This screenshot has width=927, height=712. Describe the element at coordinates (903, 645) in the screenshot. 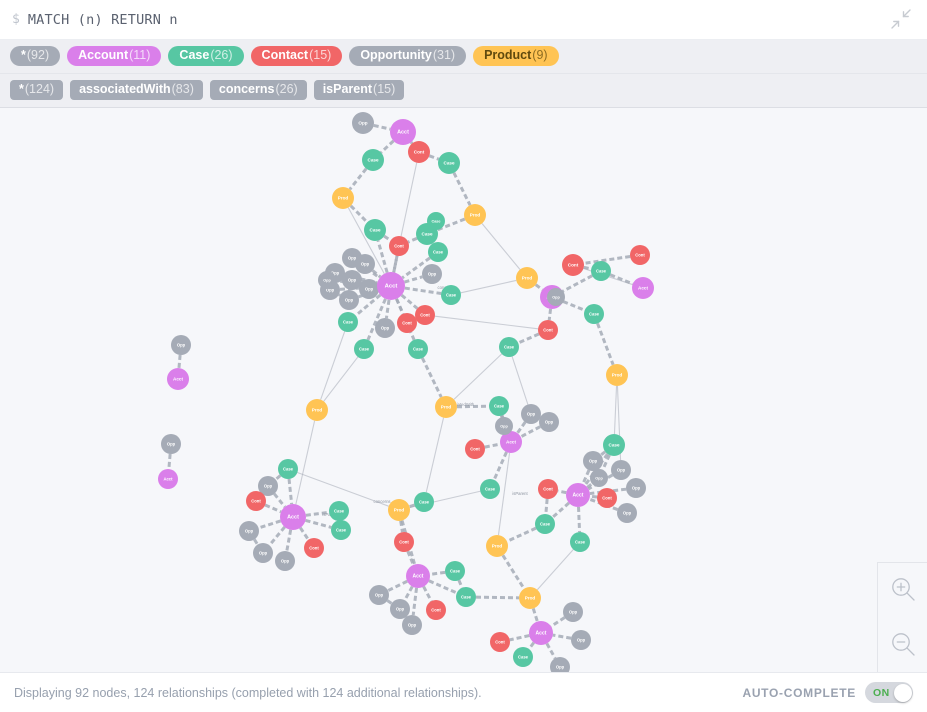

I see `zoom-out-icon` at that location.